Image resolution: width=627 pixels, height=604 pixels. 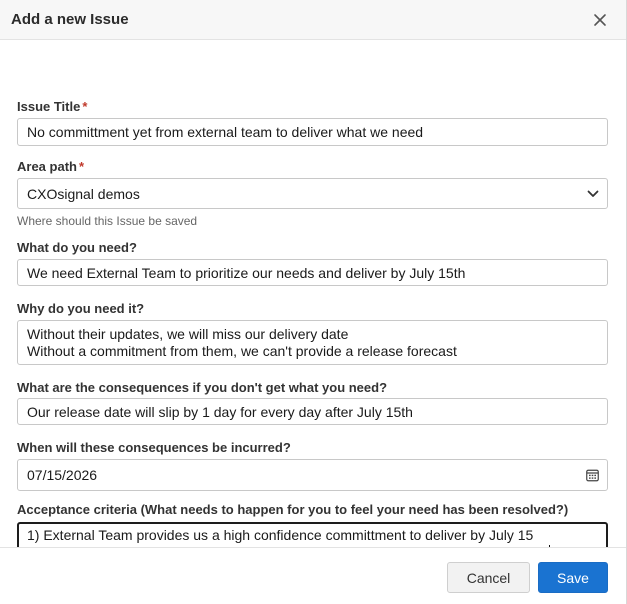 What do you see at coordinates (62, 475) in the screenshot?
I see `when-incurred-value: 07/15/2026` at bounding box center [62, 475].